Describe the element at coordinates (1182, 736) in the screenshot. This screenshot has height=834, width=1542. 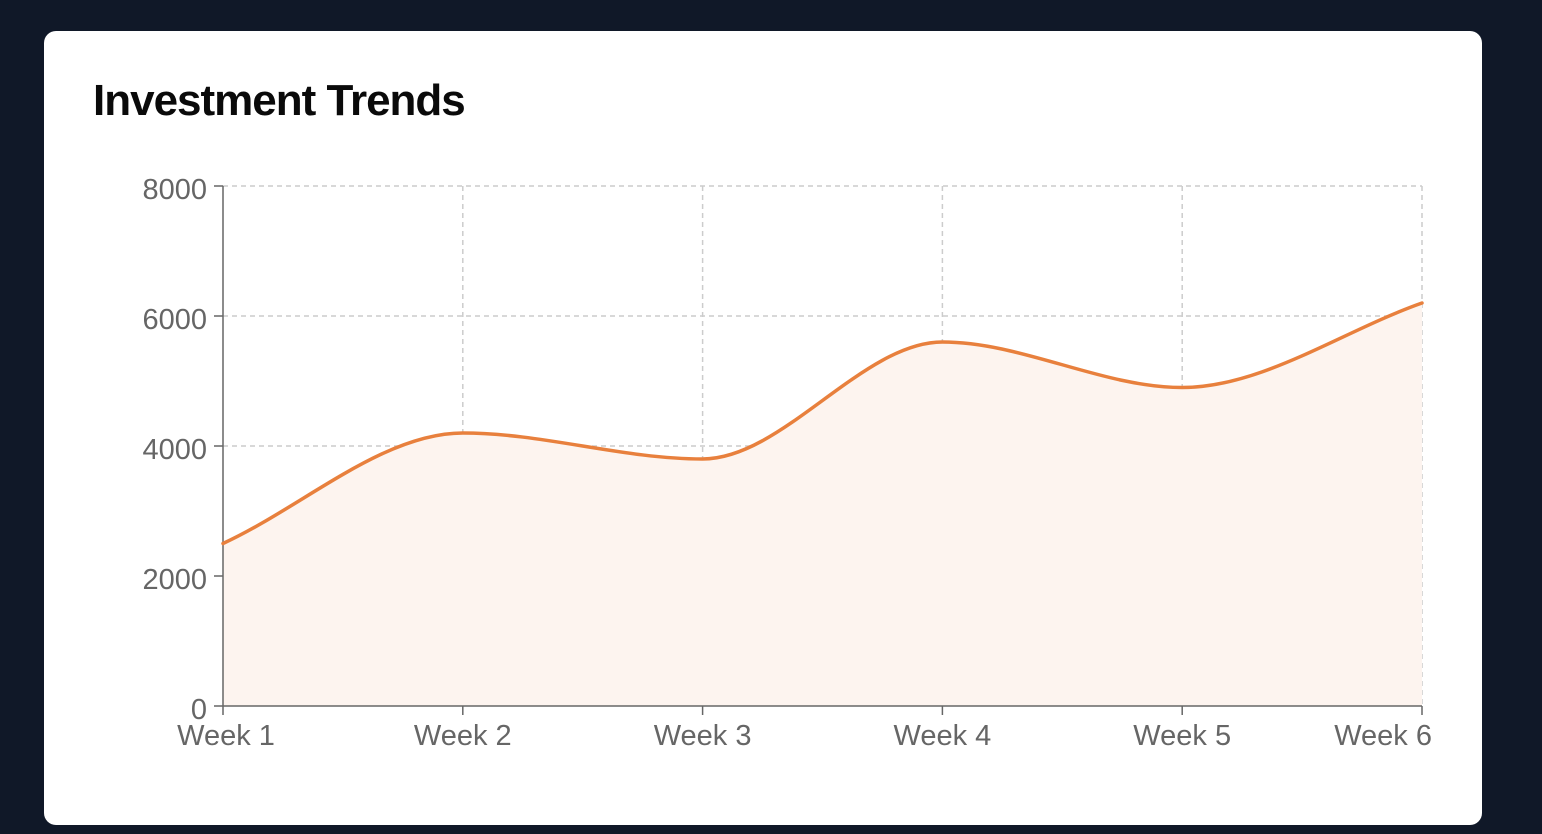
I see `x-tick-label: Week 5` at that location.